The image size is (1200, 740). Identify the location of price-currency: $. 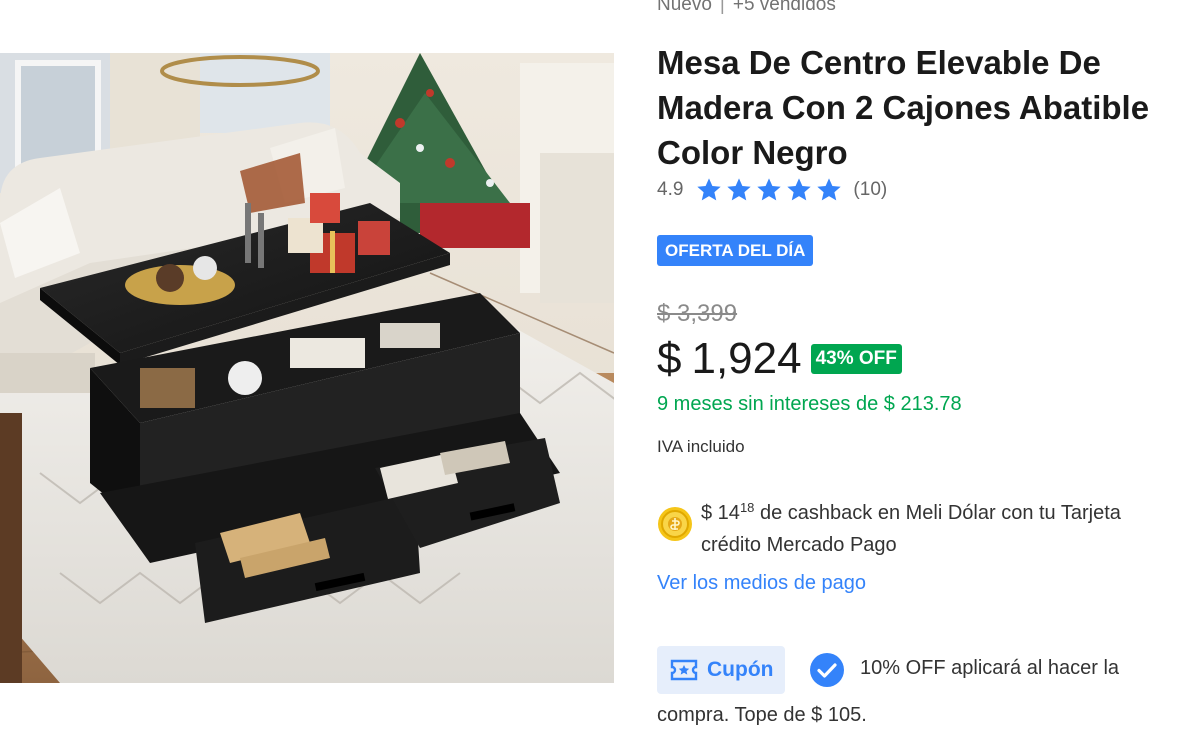
(669, 358).